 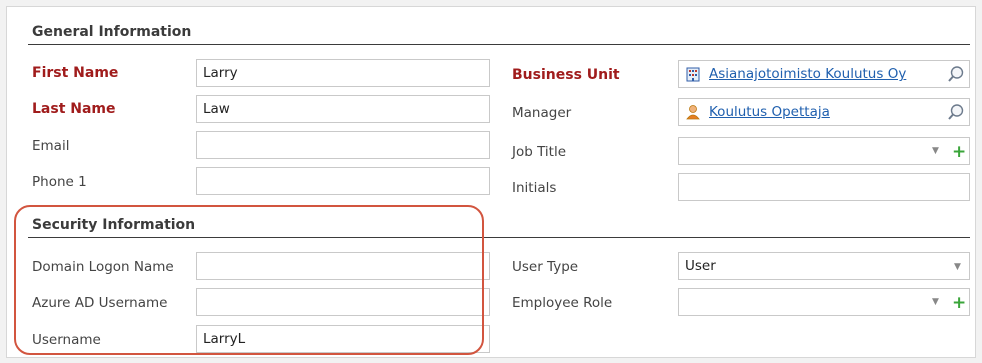 I want to click on general-section-rule, so click(x=499, y=44).